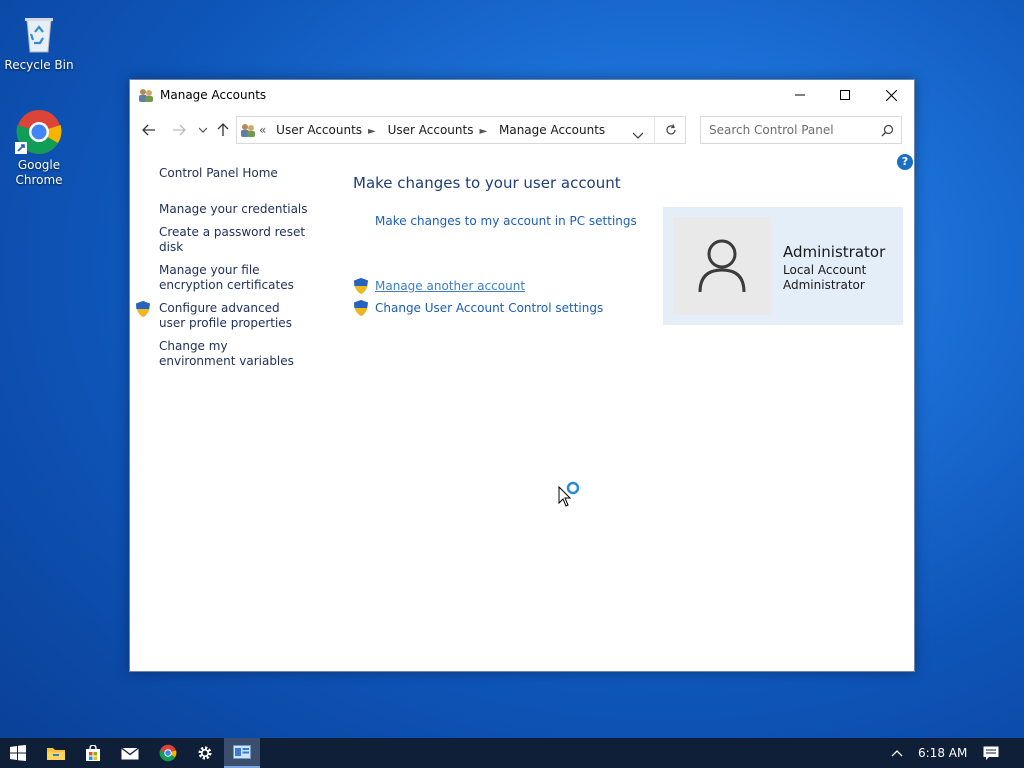 The image size is (1024, 768). What do you see at coordinates (942, 753) in the screenshot?
I see `taskbar-clock: 6:18 AM` at bounding box center [942, 753].